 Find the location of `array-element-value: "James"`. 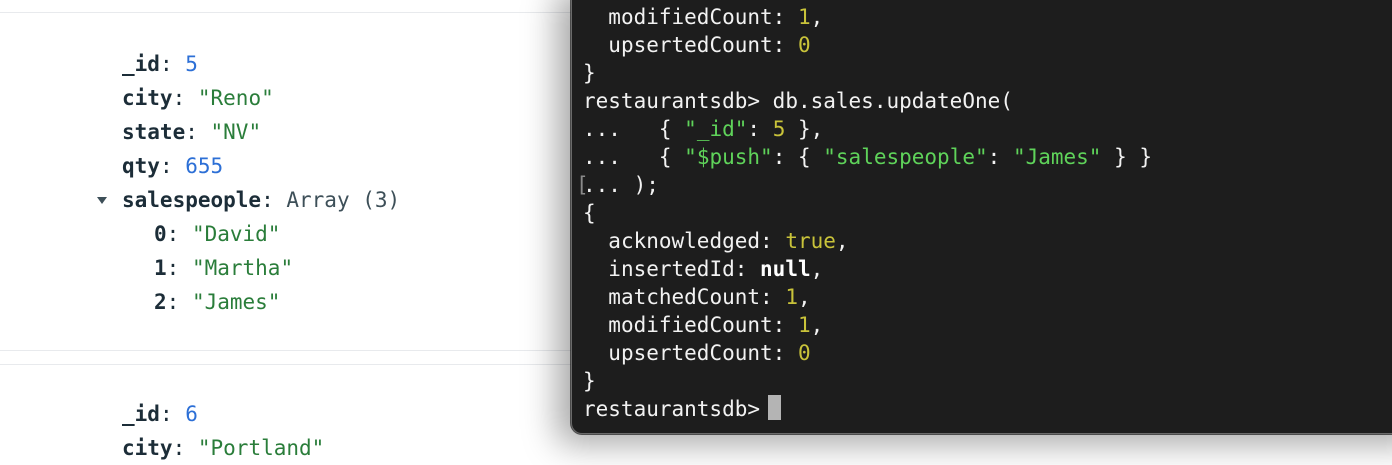

array-element-value: "James" is located at coordinates (236, 302).